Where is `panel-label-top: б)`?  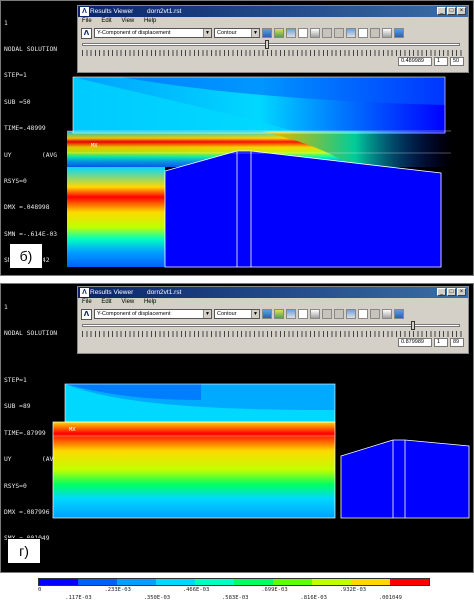 panel-label-top: б) is located at coordinates (26, 256).